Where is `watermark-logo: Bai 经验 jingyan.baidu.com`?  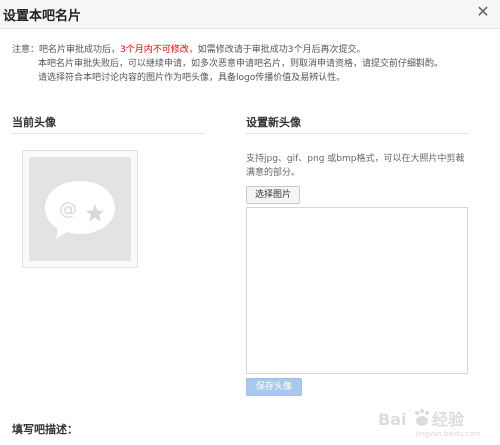 watermark-logo: Bai 经验 jingyan.baidu.com is located at coordinates (429, 423).